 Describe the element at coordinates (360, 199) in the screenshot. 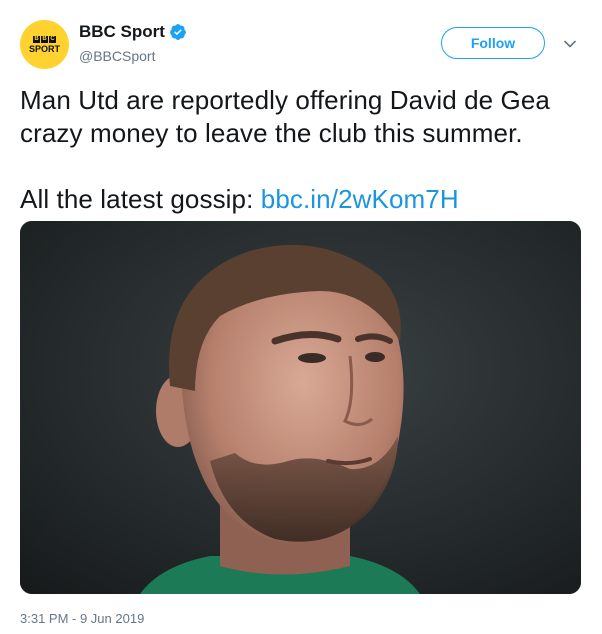

I see `tweet-link: bbc.in/2wKom7H` at that location.